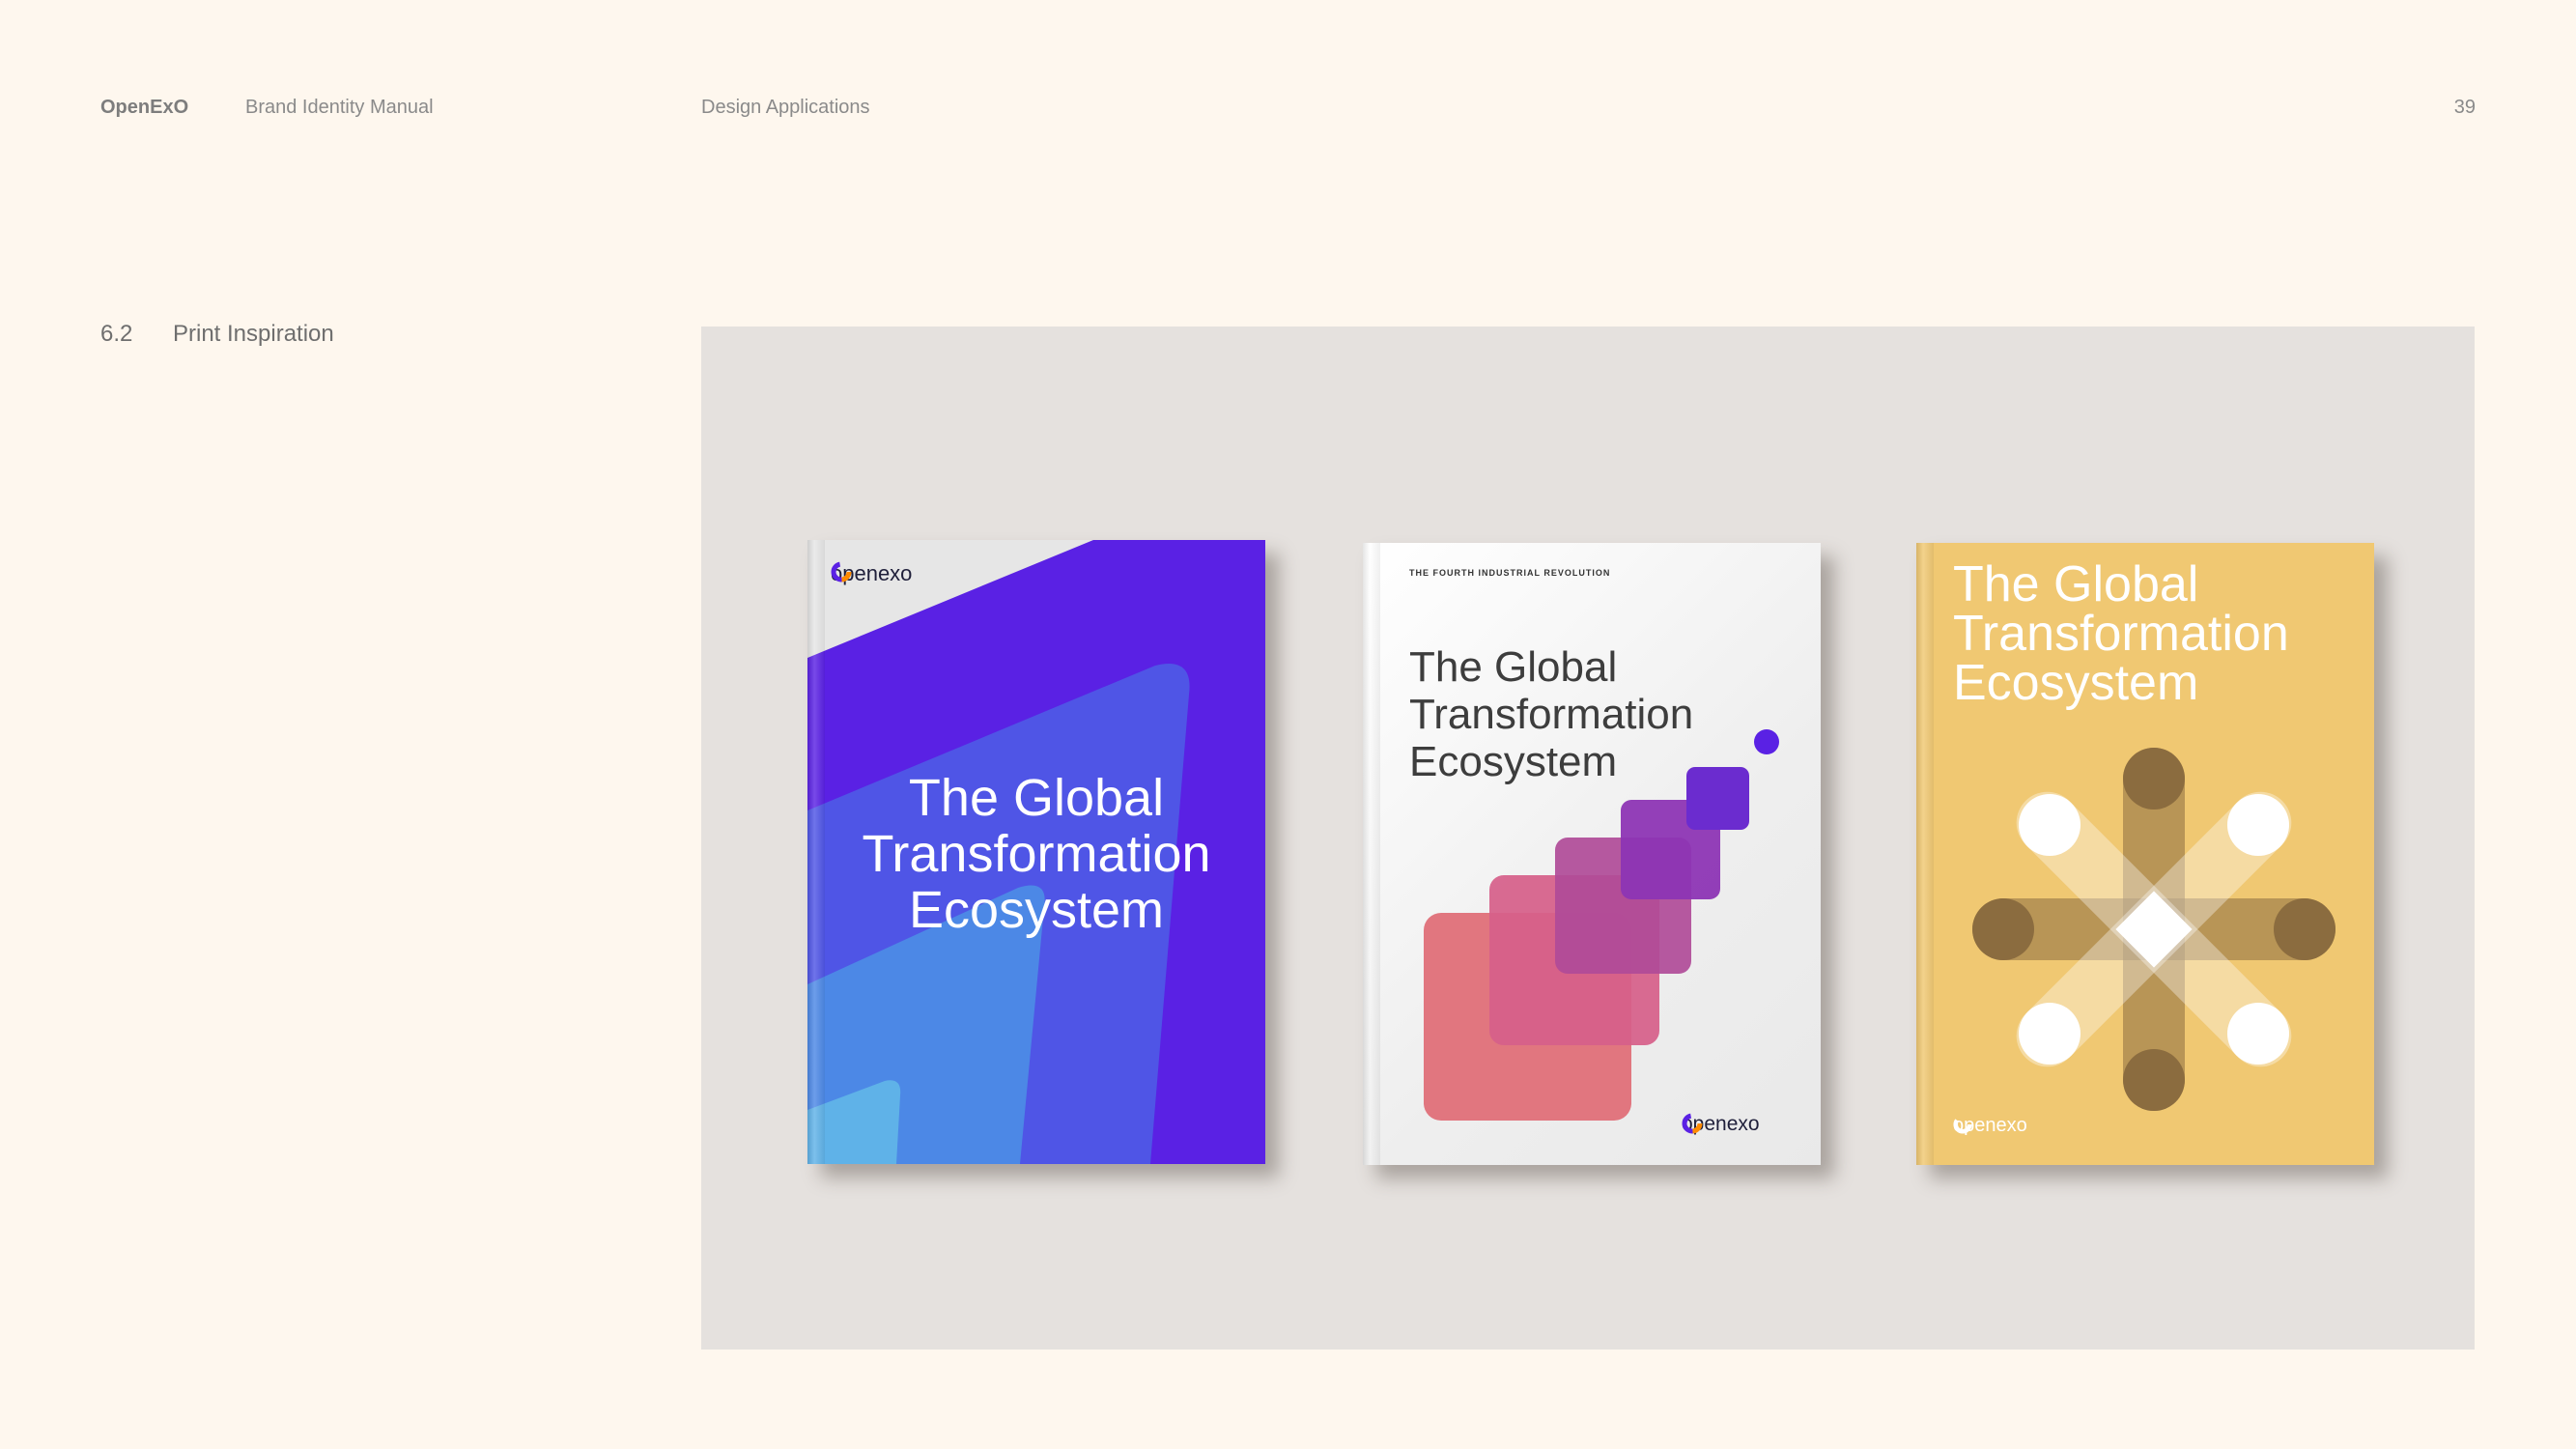  What do you see at coordinates (253, 334) in the screenshot?
I see `section-title: Print Inspiration` at bounding box center [253, 334].